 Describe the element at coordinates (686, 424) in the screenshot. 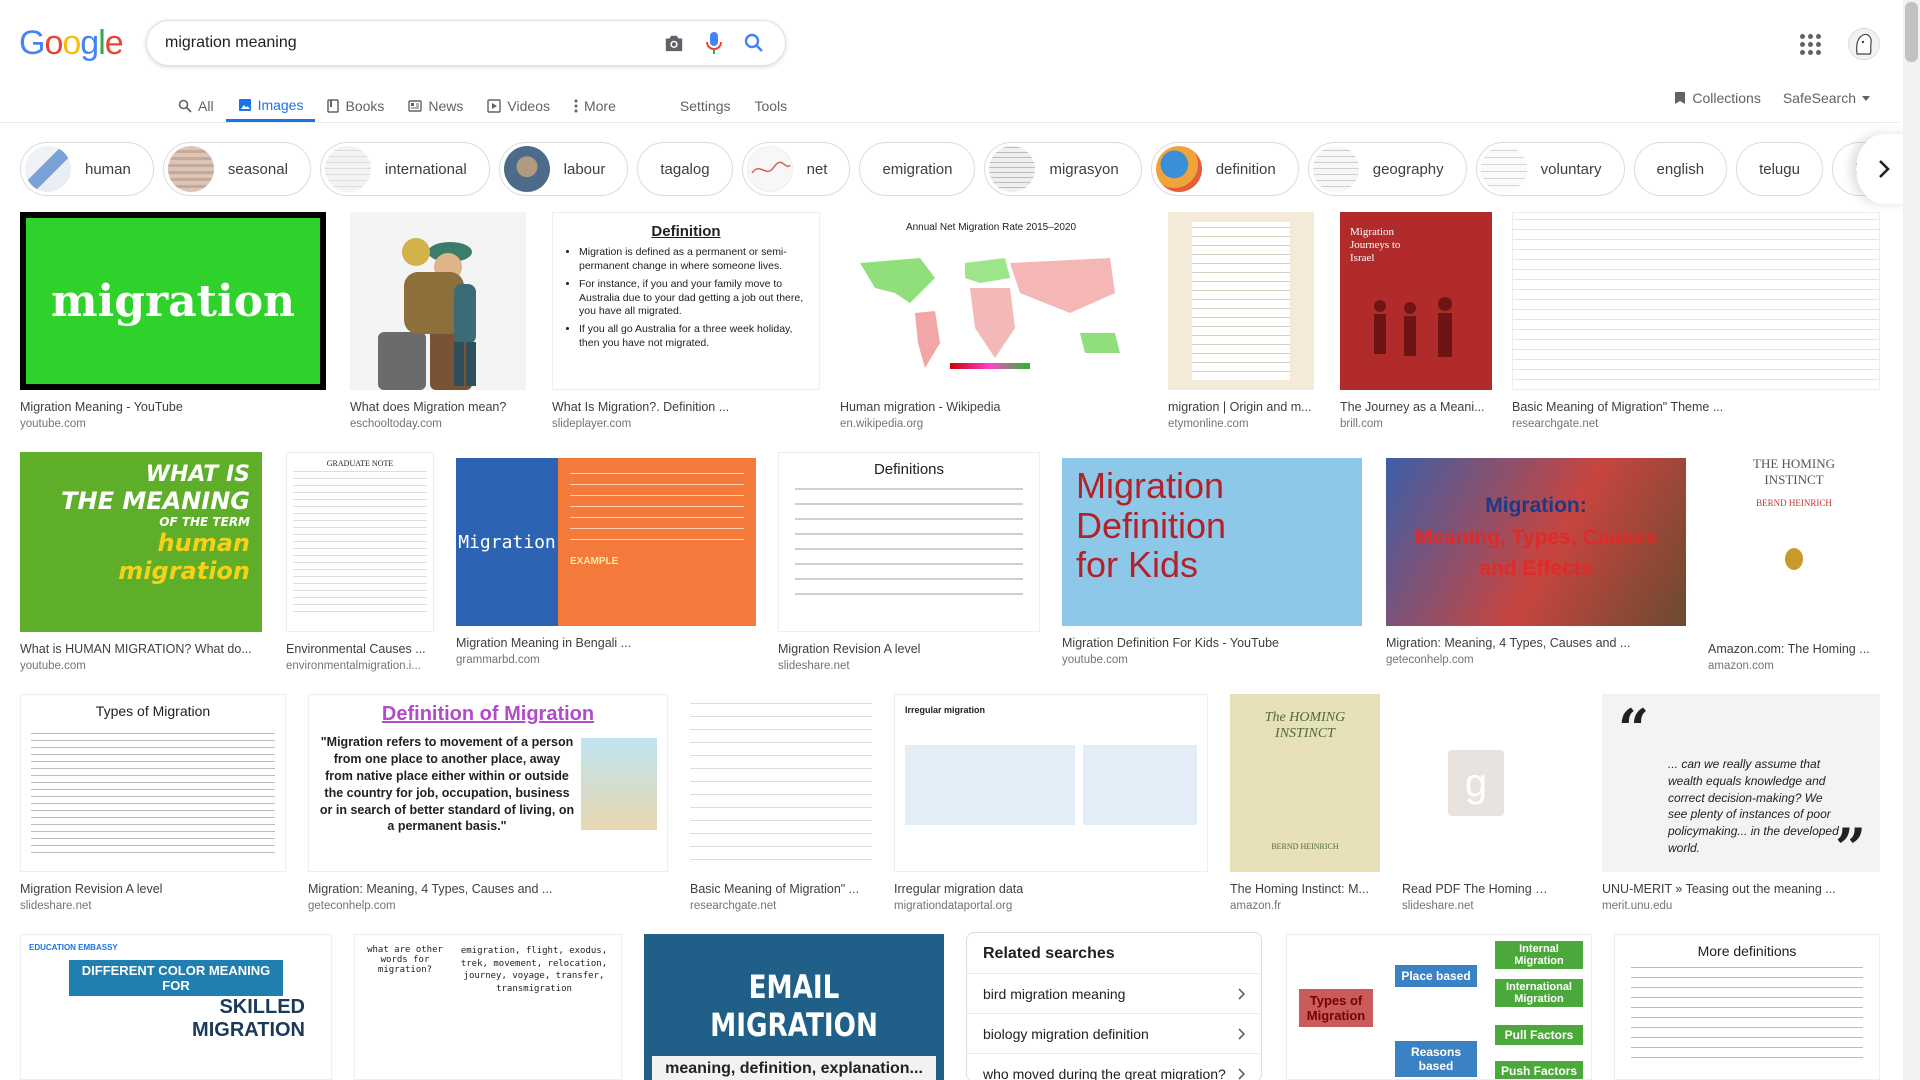

I see `result-source: slideplayer.com` at that location.